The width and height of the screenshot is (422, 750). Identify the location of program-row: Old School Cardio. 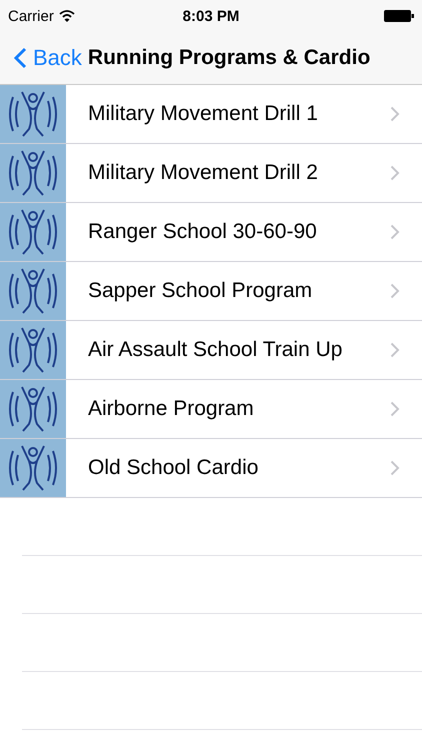
(211, 468).